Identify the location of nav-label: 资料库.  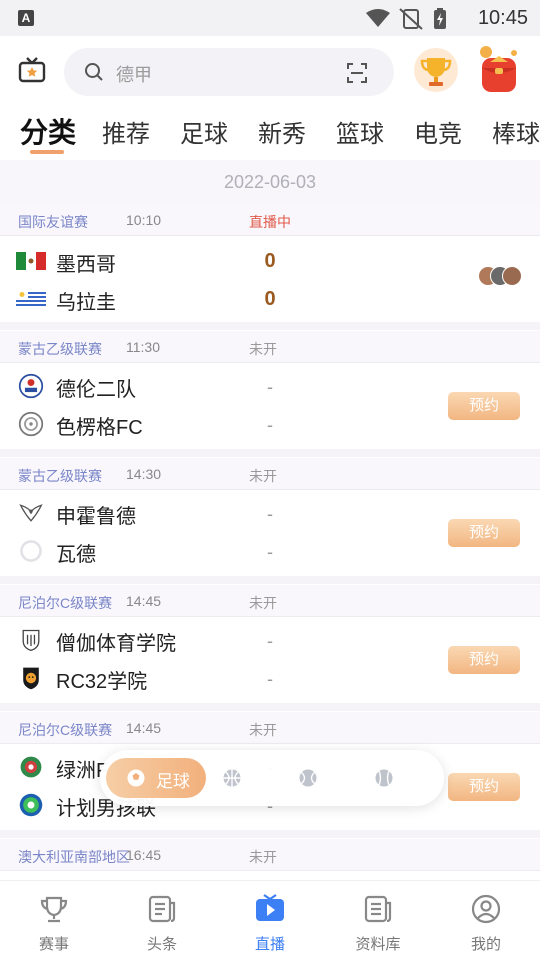
(378, 944).